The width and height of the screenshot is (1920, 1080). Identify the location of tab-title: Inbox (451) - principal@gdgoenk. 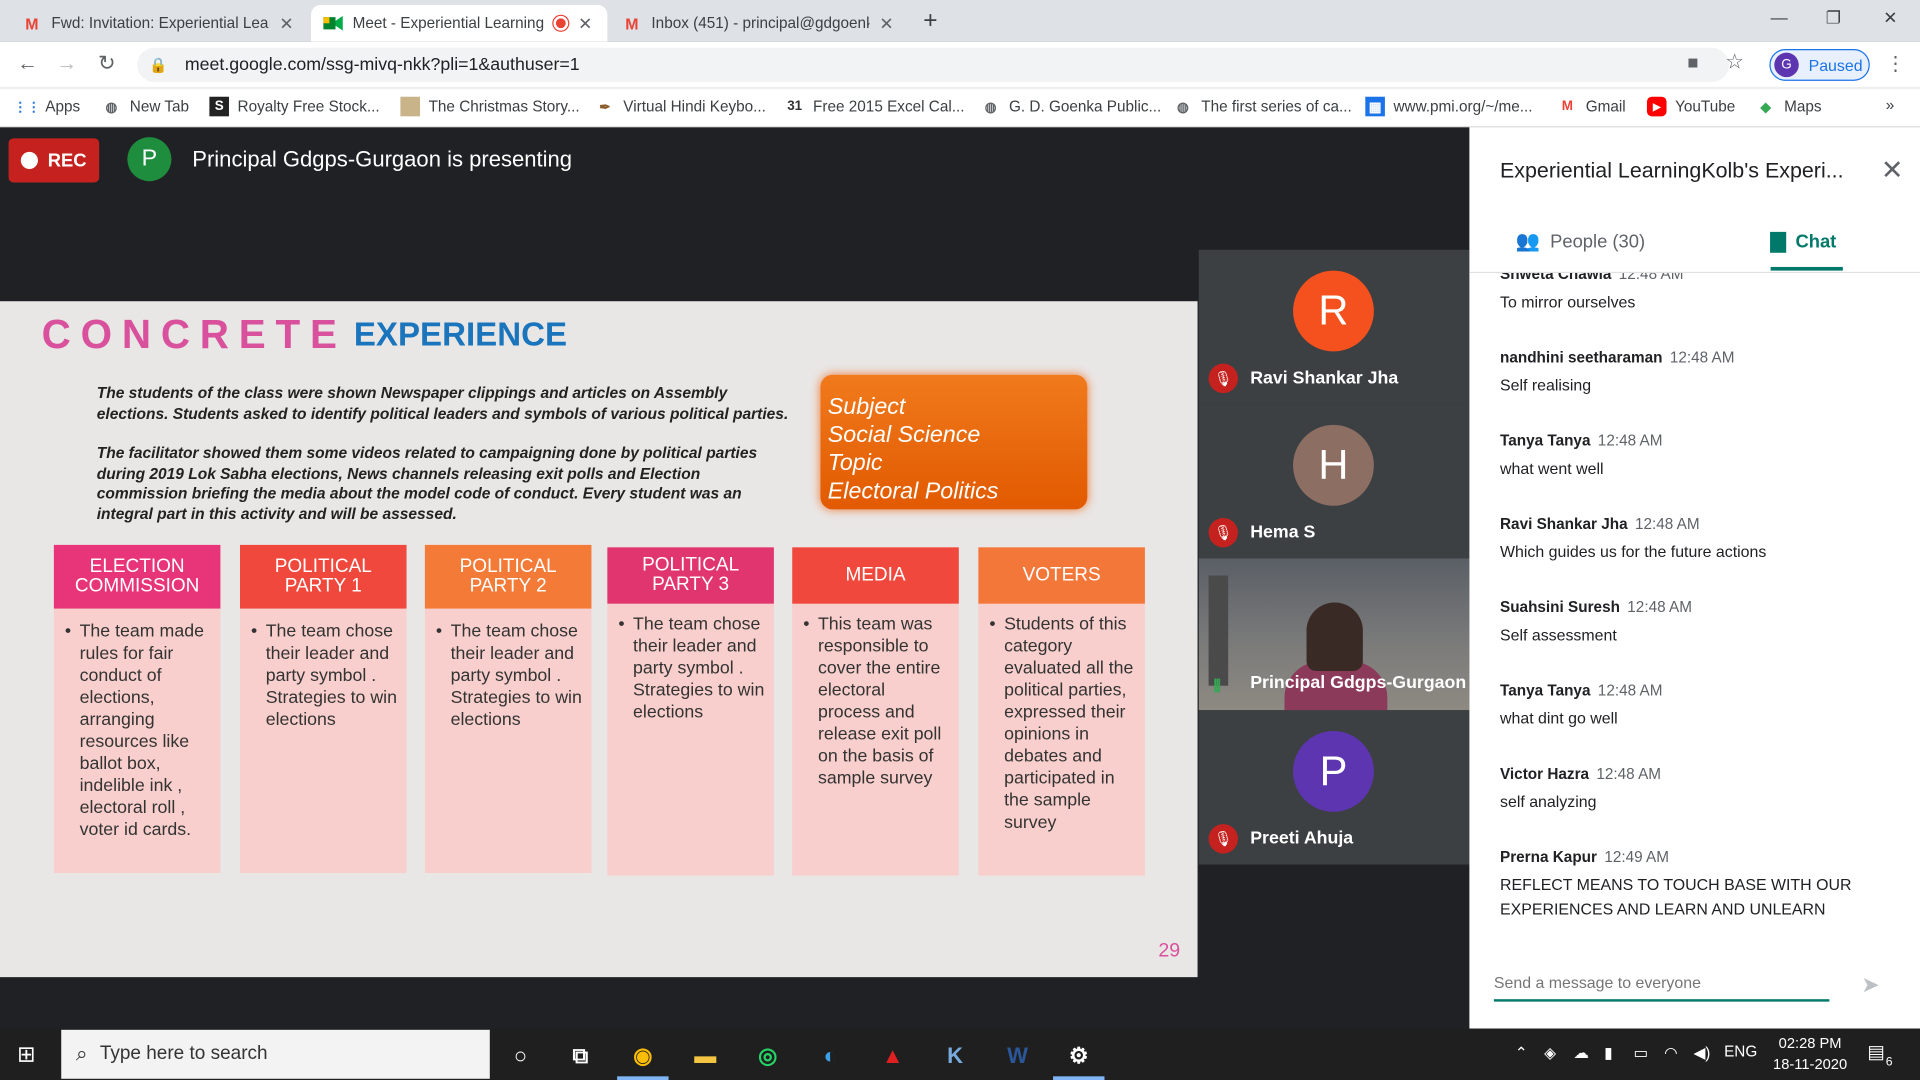
(760, 23).